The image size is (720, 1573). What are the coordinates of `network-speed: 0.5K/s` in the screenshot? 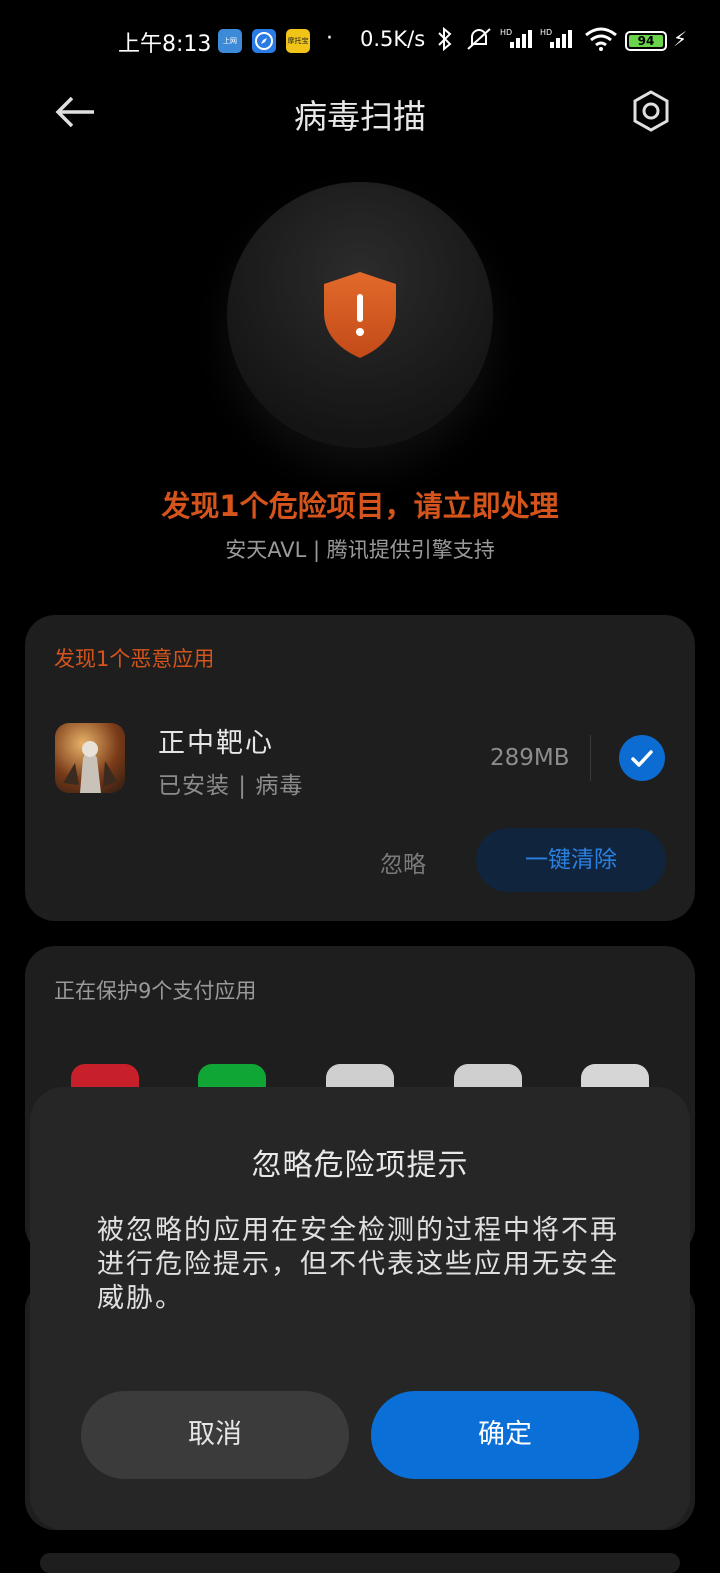 It's located at (393, 39).